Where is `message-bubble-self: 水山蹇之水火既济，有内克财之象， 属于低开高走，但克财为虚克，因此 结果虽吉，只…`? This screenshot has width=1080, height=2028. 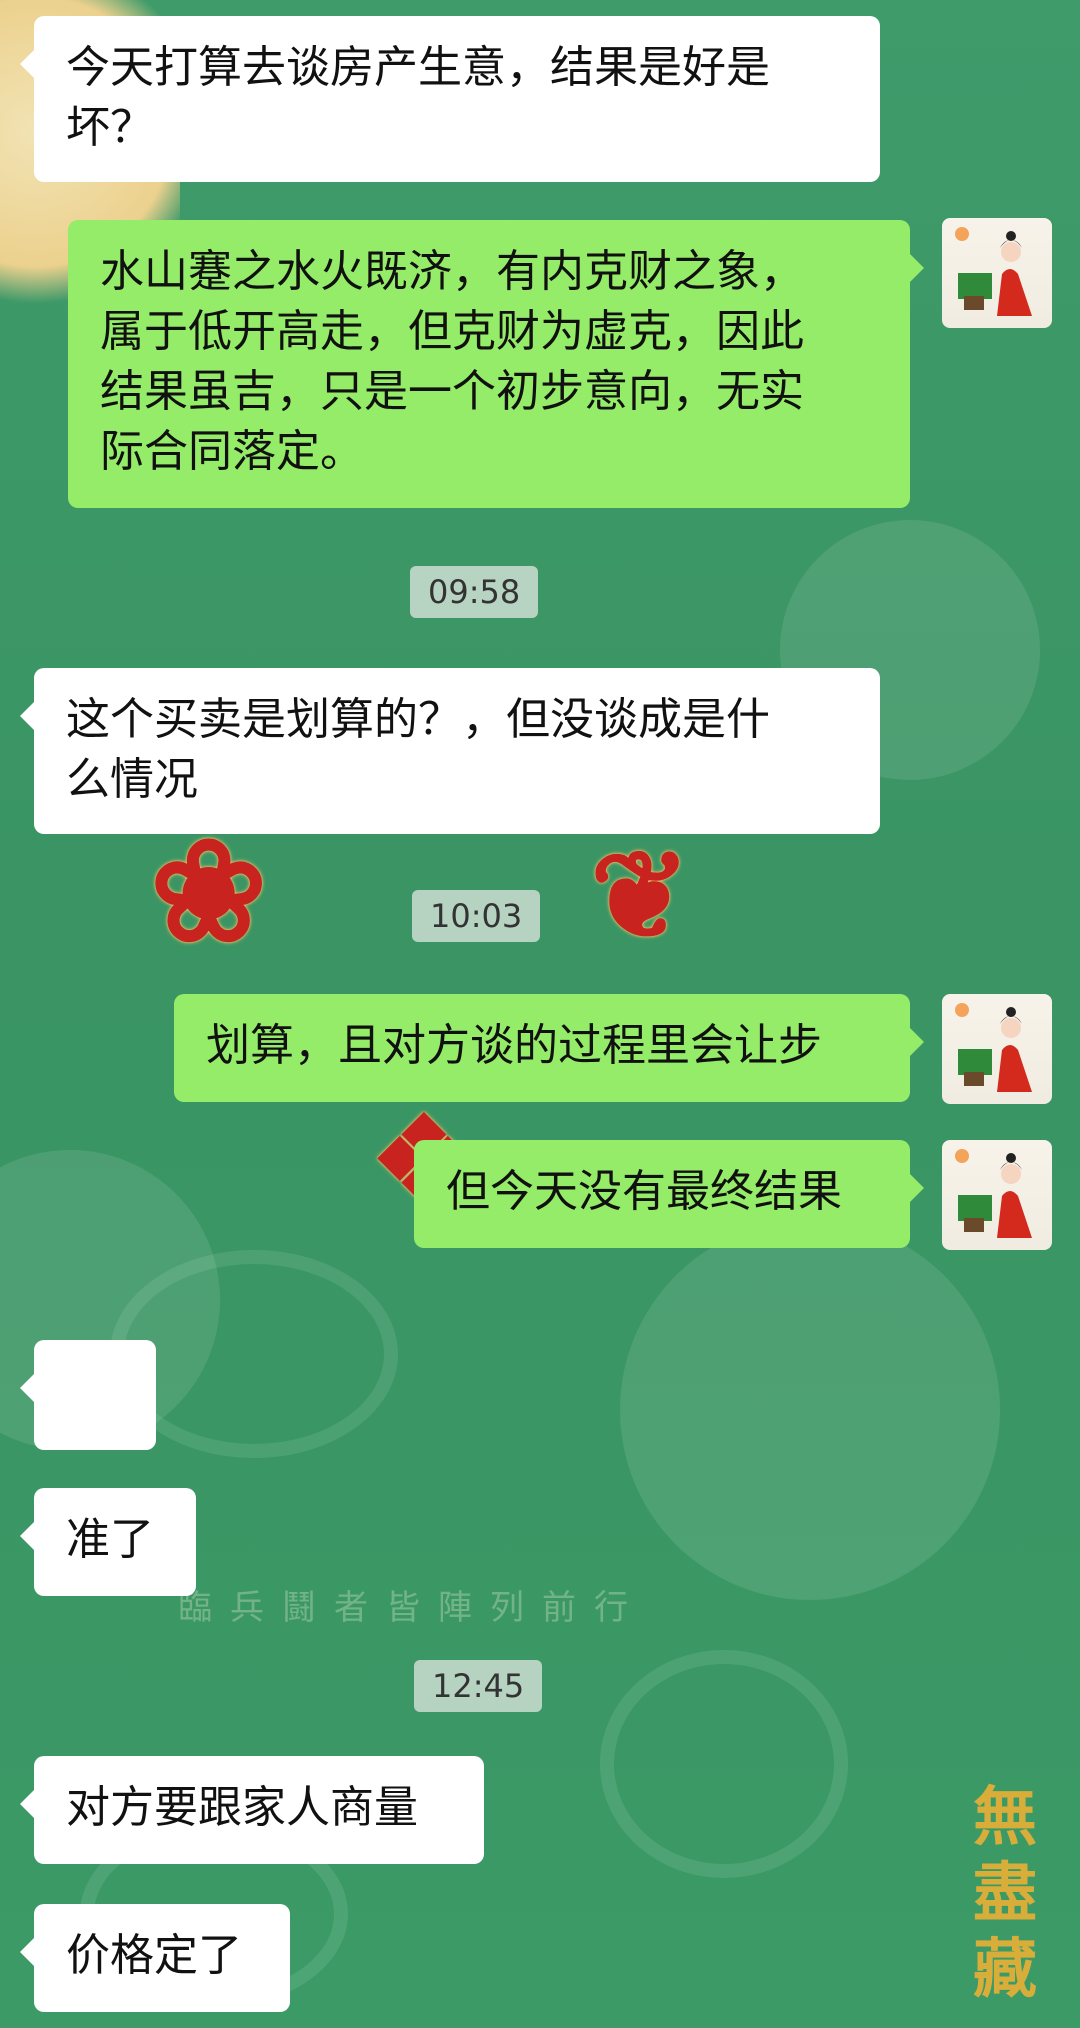
message-bubble-self: 水山蹇之水火既济，有内克财之象， 属于低开高走，但克财为虚克，因此 结果虽吉，只… is located at coordinates (496, 364).